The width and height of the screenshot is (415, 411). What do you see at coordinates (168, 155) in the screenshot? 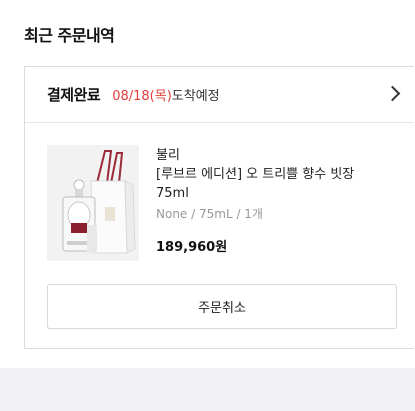
I see `product-brand: 불리` at bounding box center [168, 155].